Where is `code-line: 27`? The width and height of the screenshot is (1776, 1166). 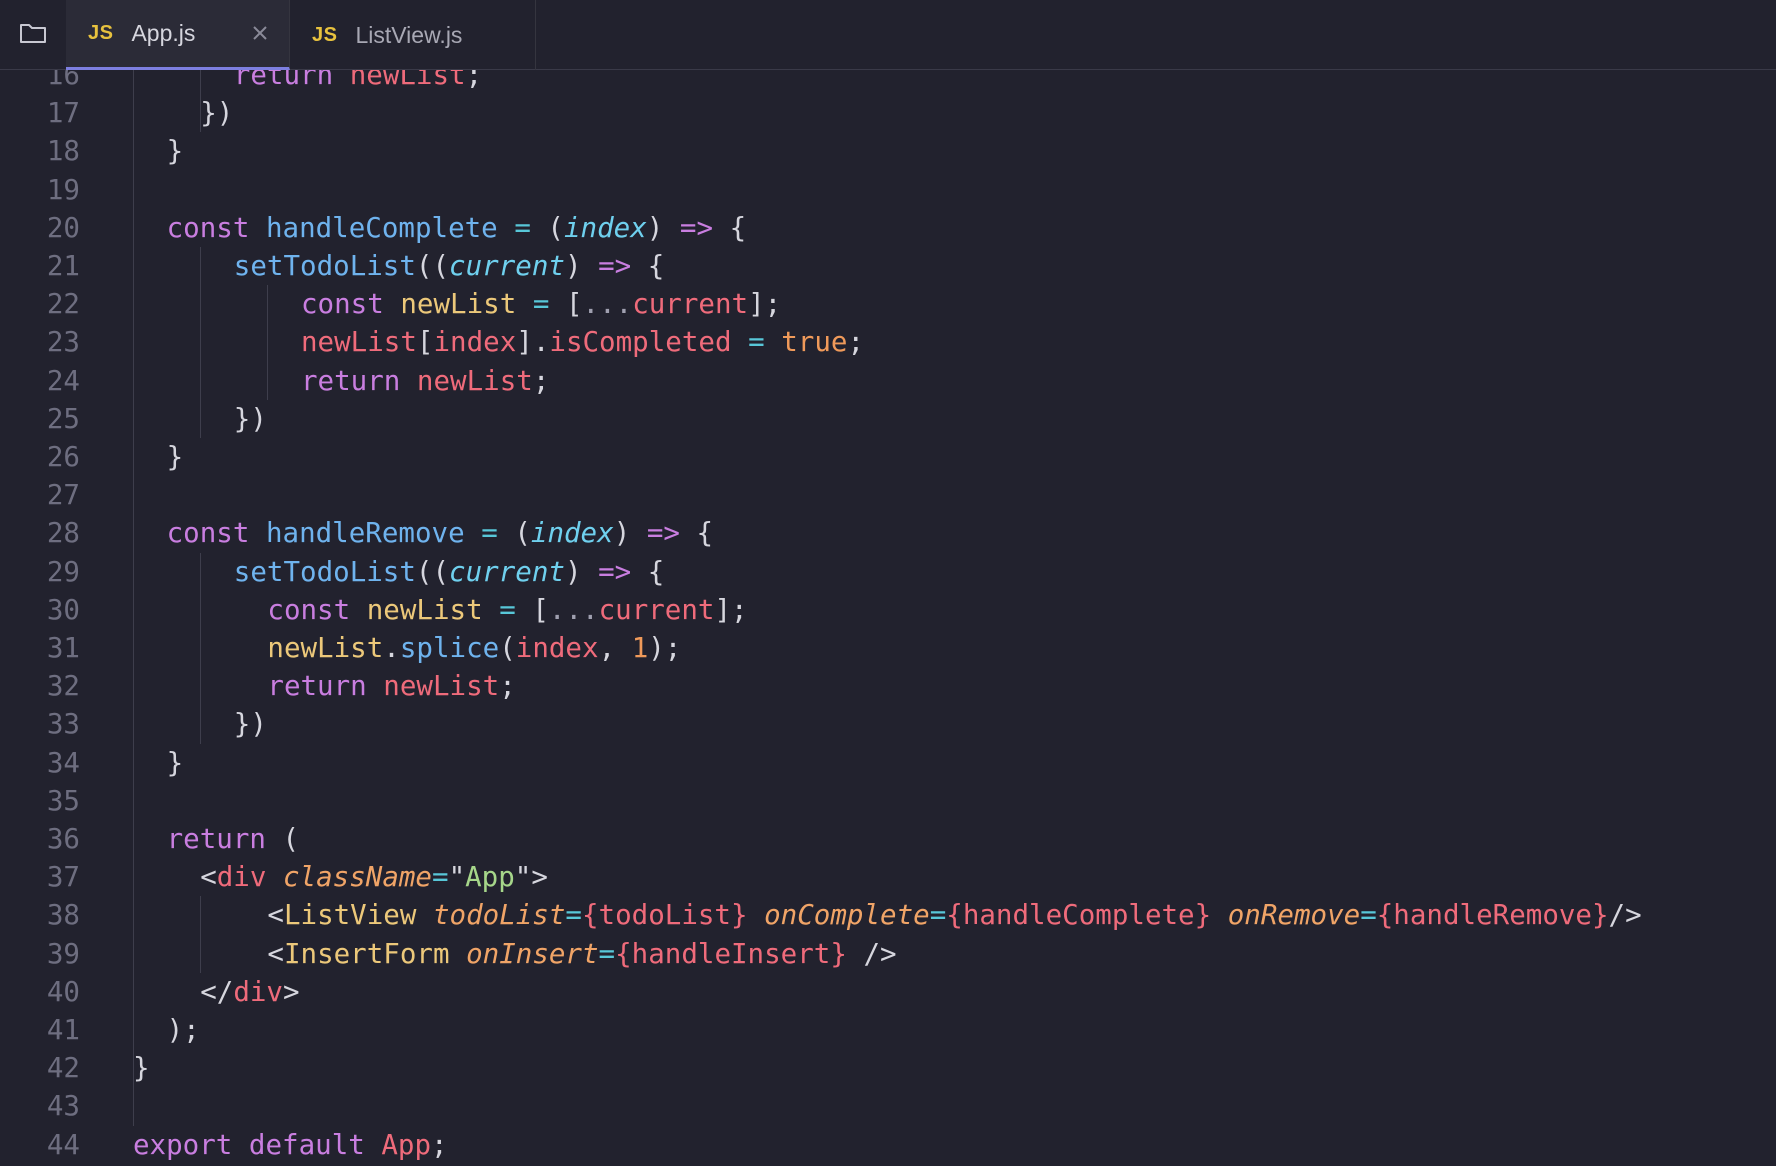 code-line: 27 is located at coordinates (888, 495).